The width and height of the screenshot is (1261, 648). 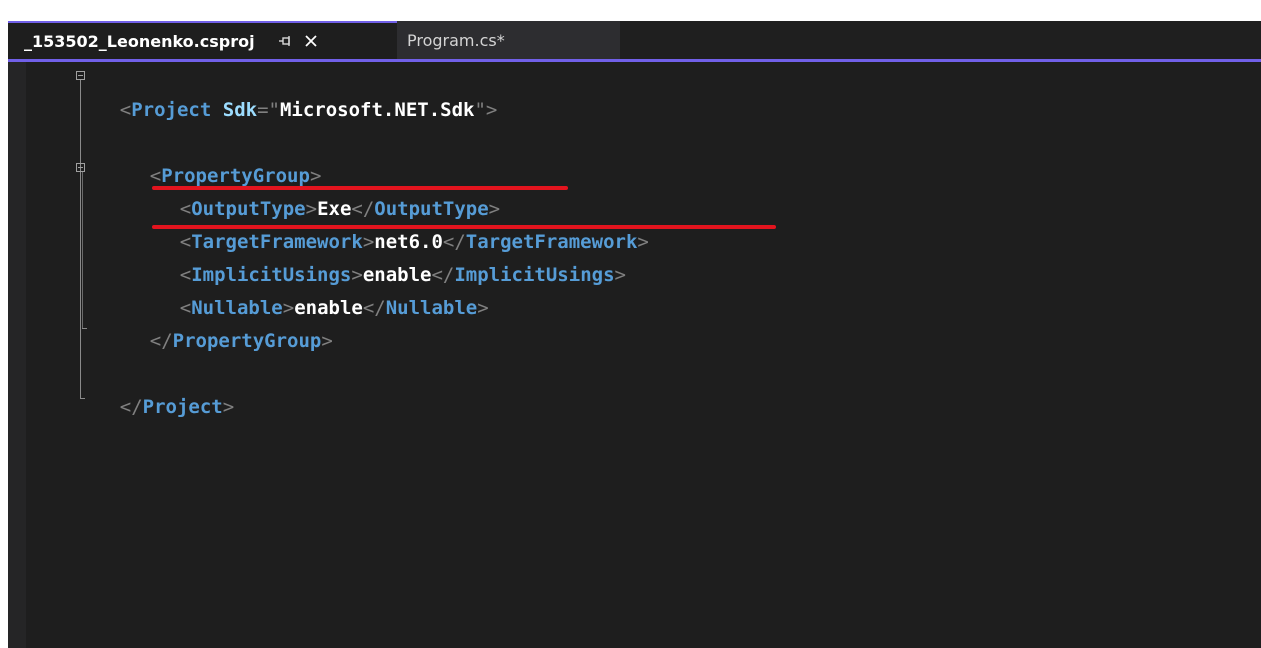 What do you see at coordinates (311, 41) in the screenshot?
I see `close-icon` at bounding box center [311, 41].